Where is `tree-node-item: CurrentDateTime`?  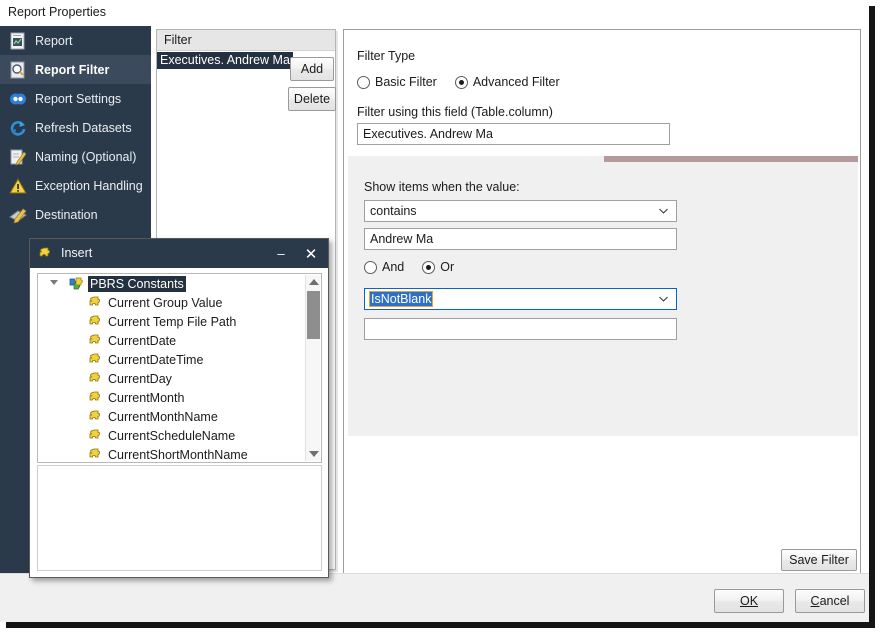
tree-node-item: CurrentDateTime is located at coordinates (179, 359).